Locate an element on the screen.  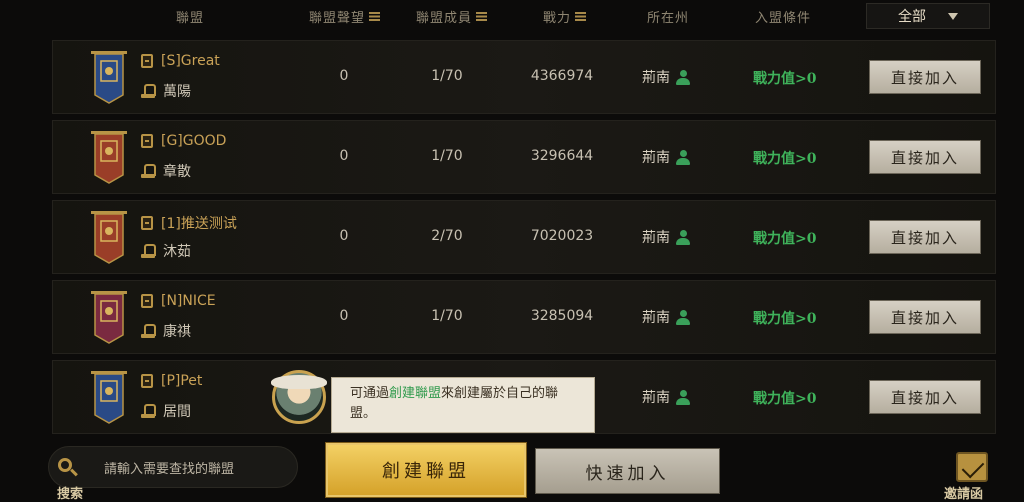
leader-name: 萬陽 is located at coordinates (177, 92).